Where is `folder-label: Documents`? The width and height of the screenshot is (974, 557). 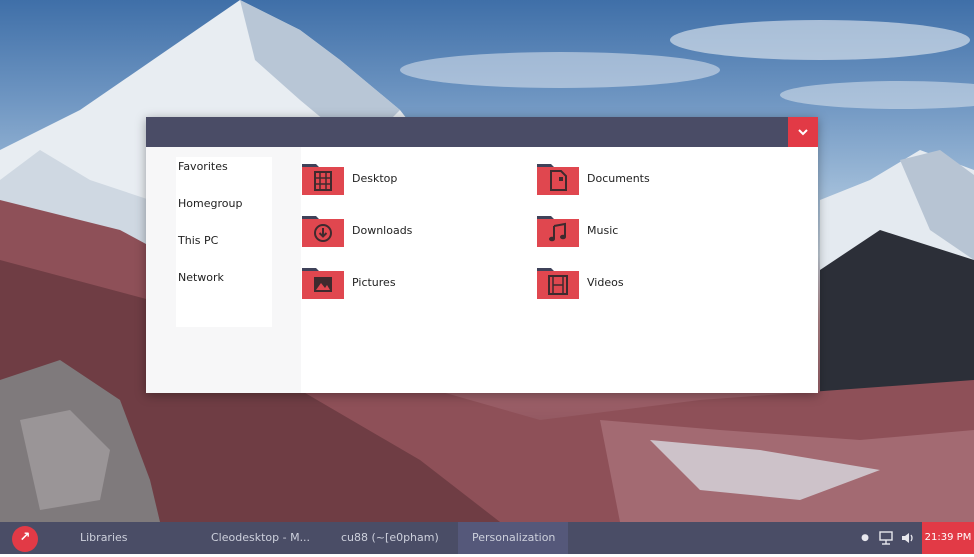 folder-label: Documents is located at coordinates (618, 178).